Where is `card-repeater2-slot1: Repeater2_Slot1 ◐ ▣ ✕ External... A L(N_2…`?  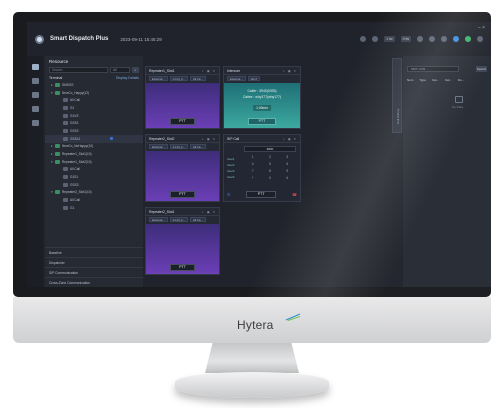 card-repeater2-slot1: Repeater2_Slot1 ◐ ▣ ✕ External... A L(N_2… is located at coordinates (182, 241).